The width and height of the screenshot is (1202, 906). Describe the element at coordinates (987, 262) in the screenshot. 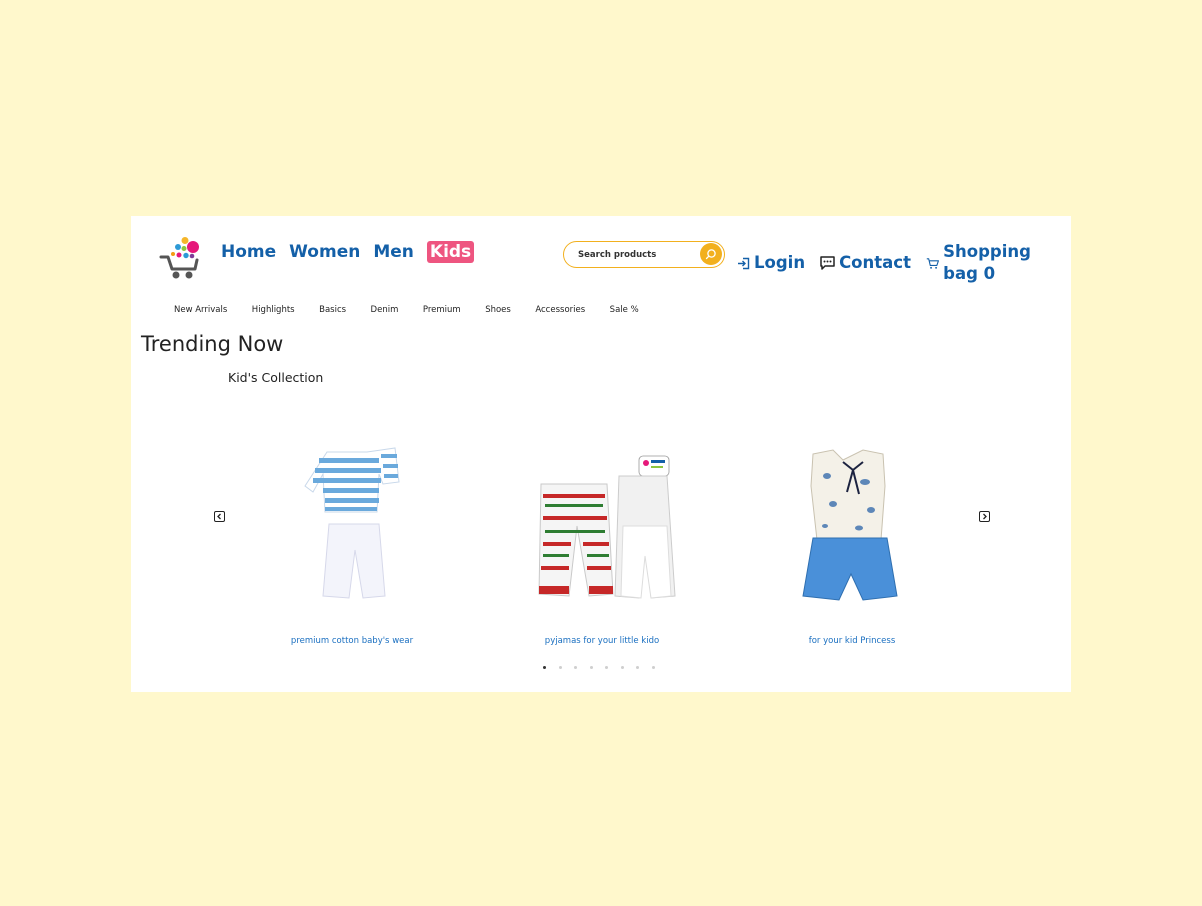

I see `shopping-bag-label: Shopping bag 0` at that location.